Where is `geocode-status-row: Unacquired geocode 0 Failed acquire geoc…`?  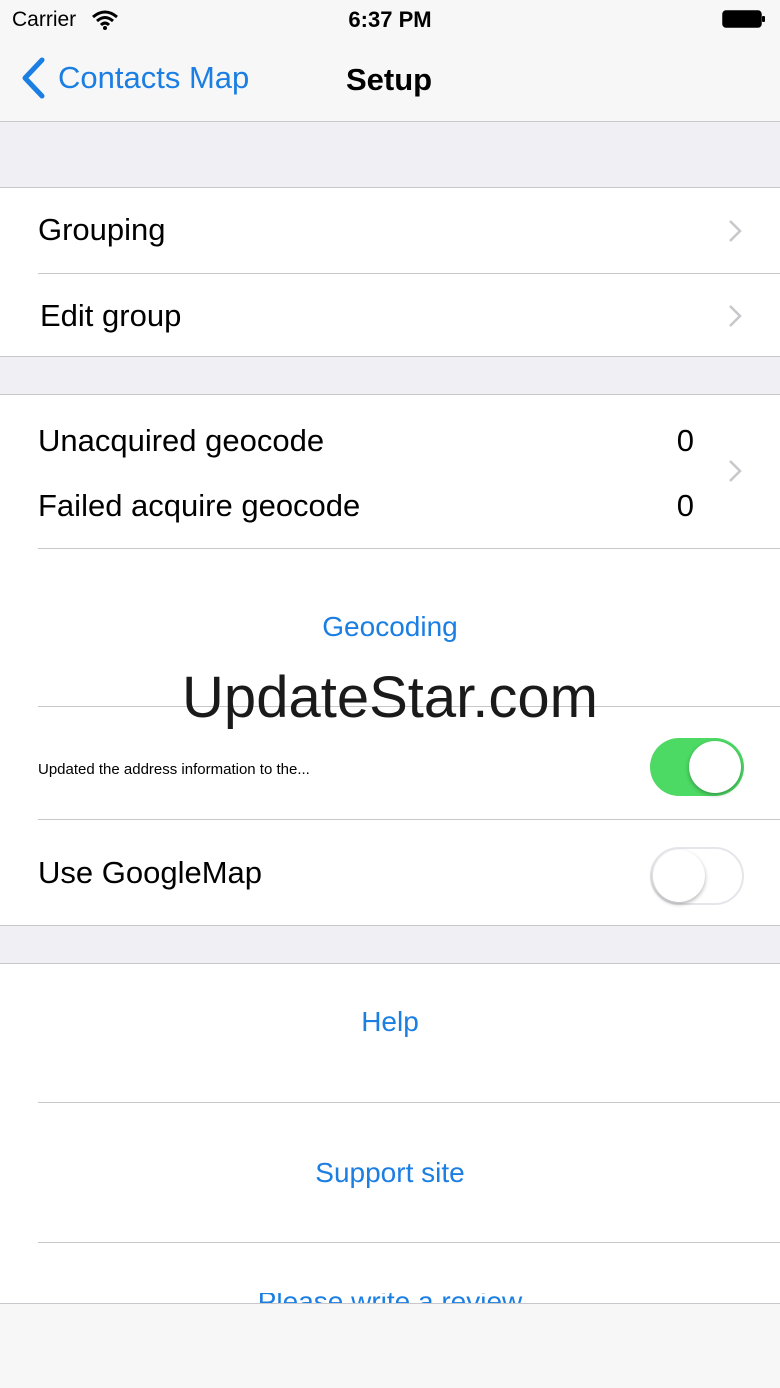
geocode-status-row: Unacquired geocode 0 Failed acquire geoc… is located at coordinates (390, 471).